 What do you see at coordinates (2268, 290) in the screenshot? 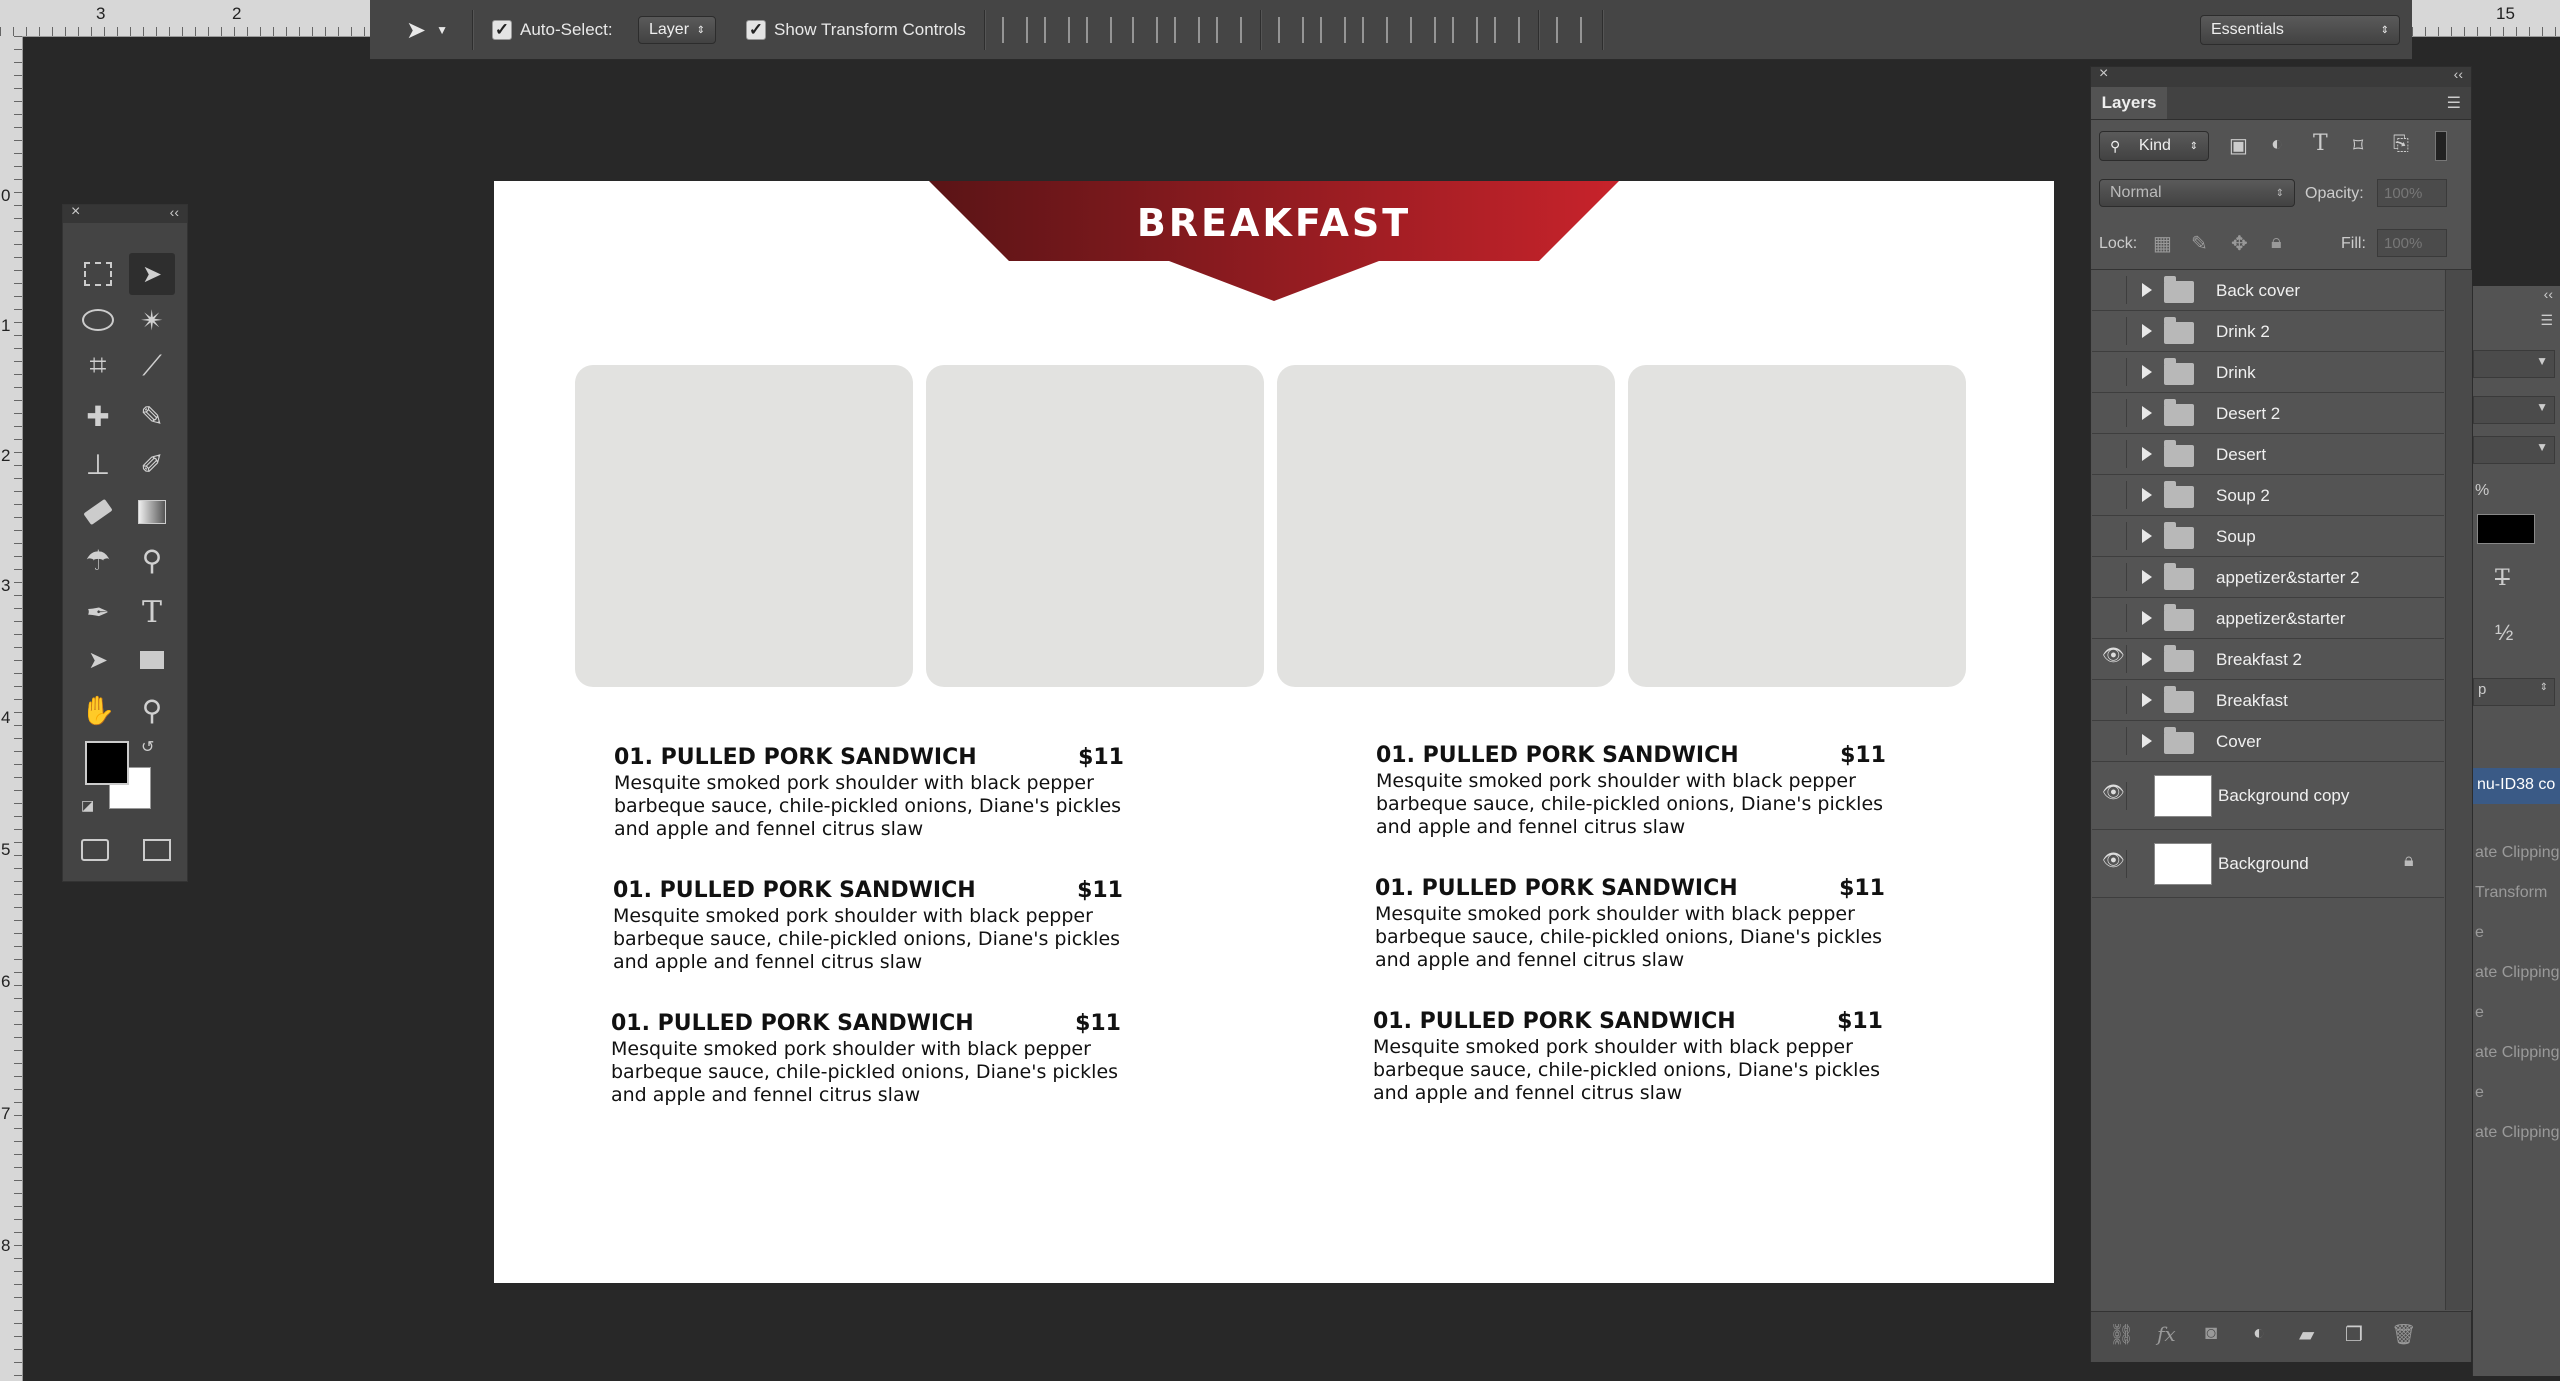
I see `layer-group-row: Back cover` at bounding box center [2268, 290].